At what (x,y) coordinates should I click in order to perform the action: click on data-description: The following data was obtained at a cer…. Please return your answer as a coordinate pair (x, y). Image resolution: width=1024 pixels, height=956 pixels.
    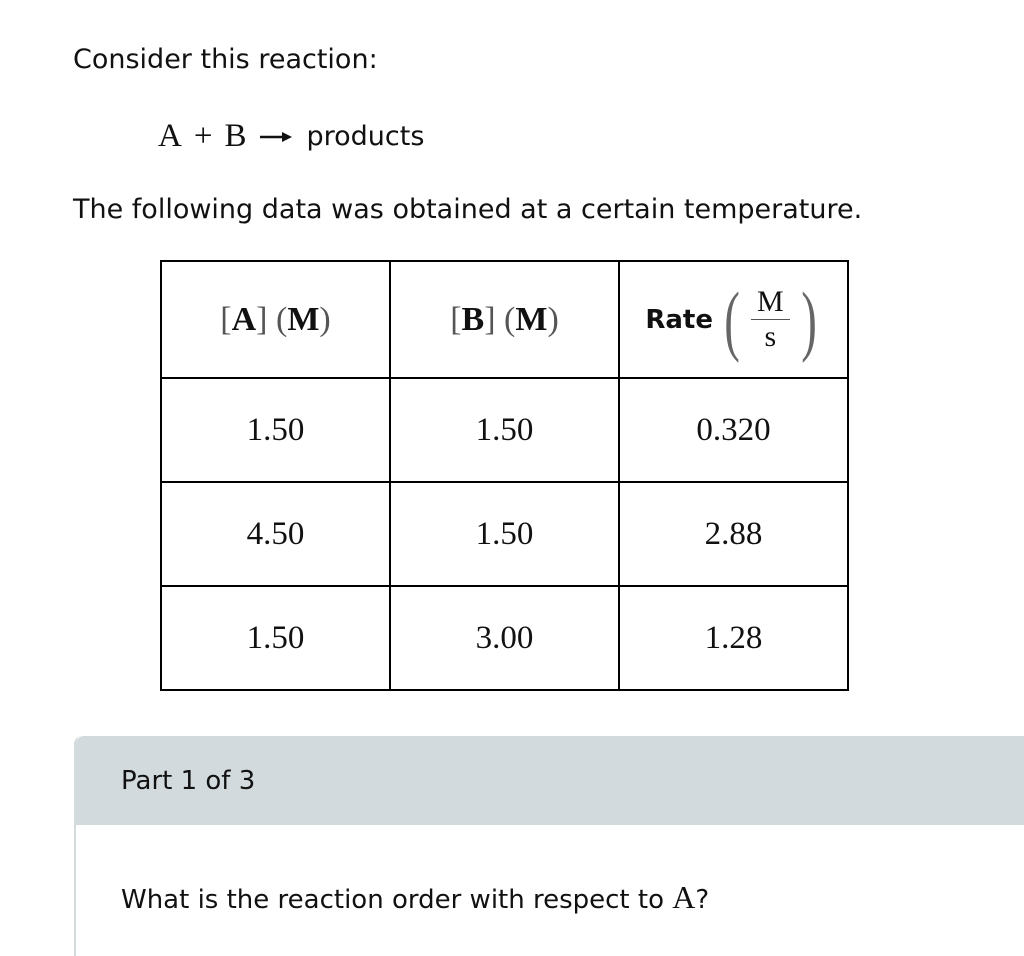
    Looking at the image, I should click on (468, 209).